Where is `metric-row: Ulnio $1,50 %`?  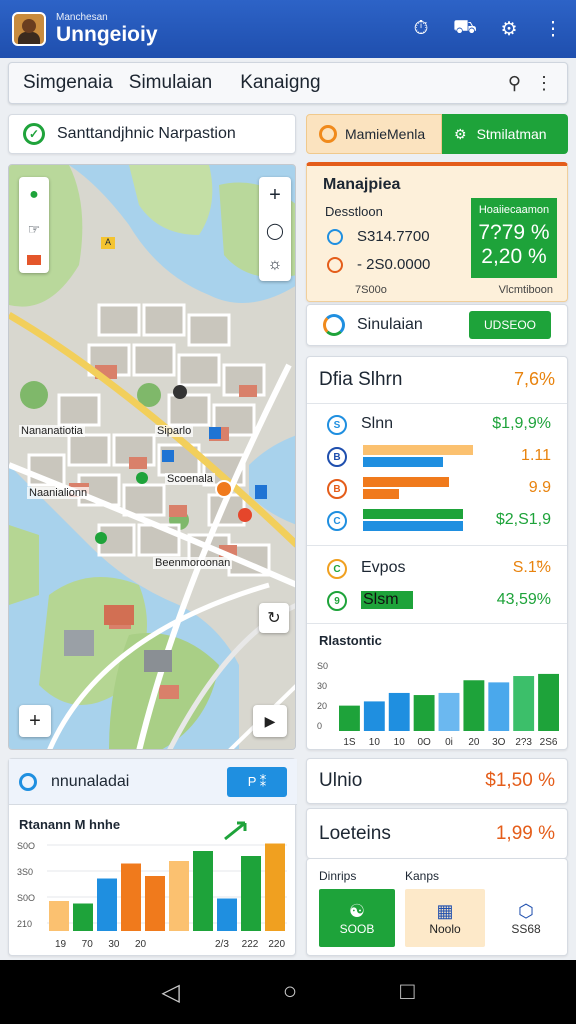 metric-row: Ulnio $1,50 % is located at coordinates (437, 781).